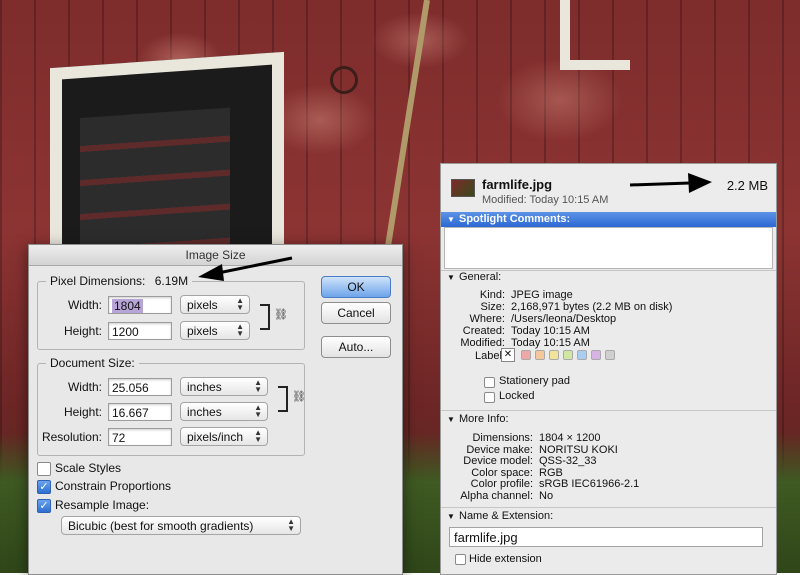 The width and height of the screenshot is (800, 575). What do you see at coordinates (140, 331) in the screenshot?
I see `pixel-height-input: 1200` at bounding box center [140, 331].